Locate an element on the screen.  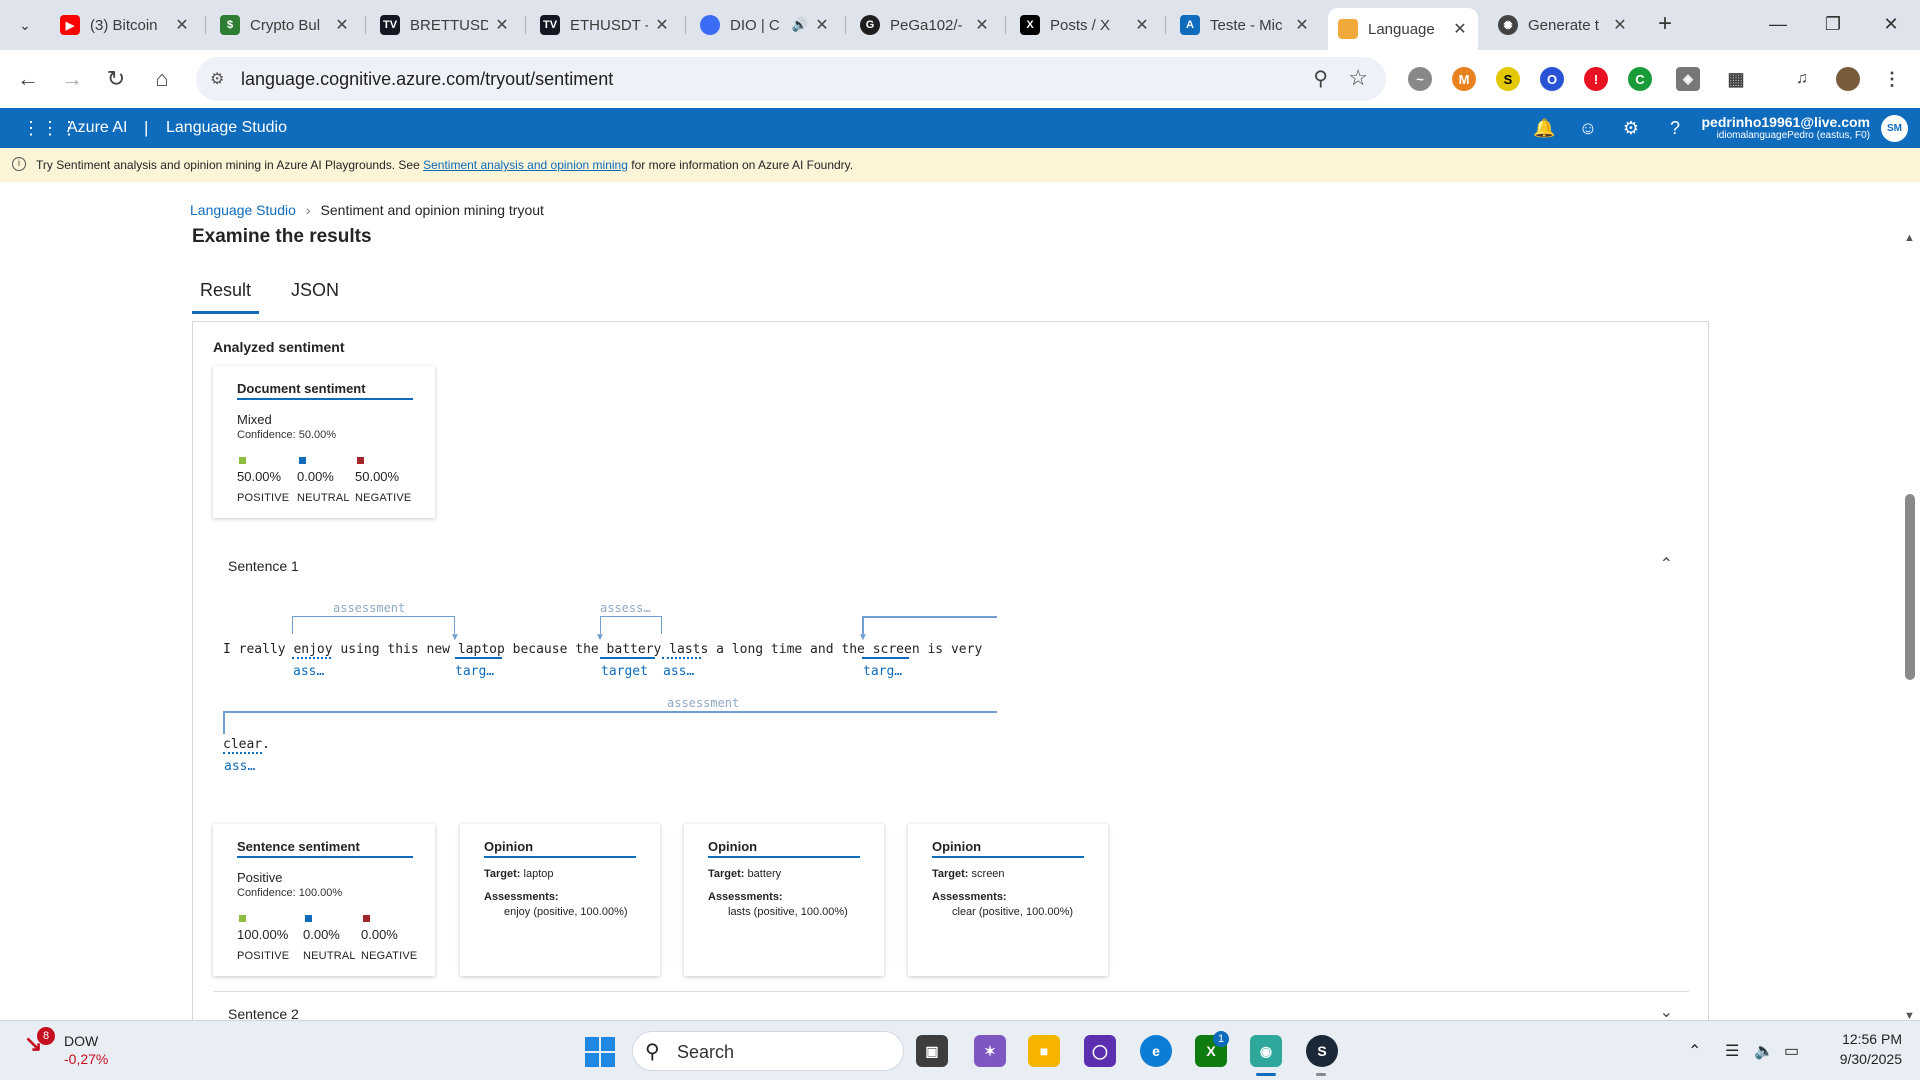
browser-menu-icon: ⋮ is located at coordinates (1892, 79).